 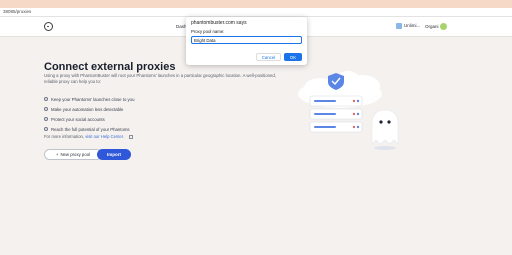 I want to click on avatar, so click(x=443, y=26).